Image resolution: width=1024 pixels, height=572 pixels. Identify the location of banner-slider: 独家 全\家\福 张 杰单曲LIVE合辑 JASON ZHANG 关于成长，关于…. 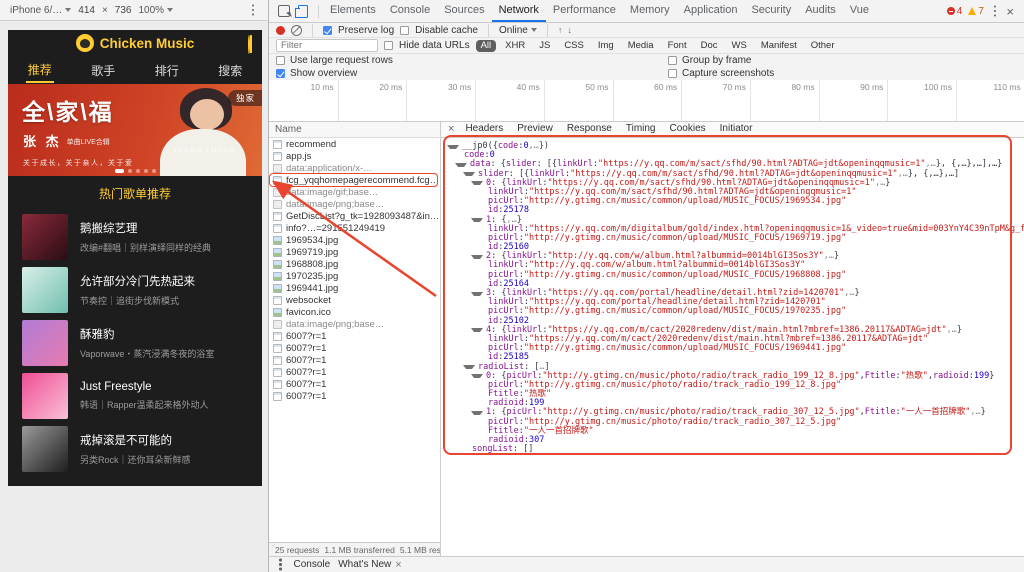
(135, 130).